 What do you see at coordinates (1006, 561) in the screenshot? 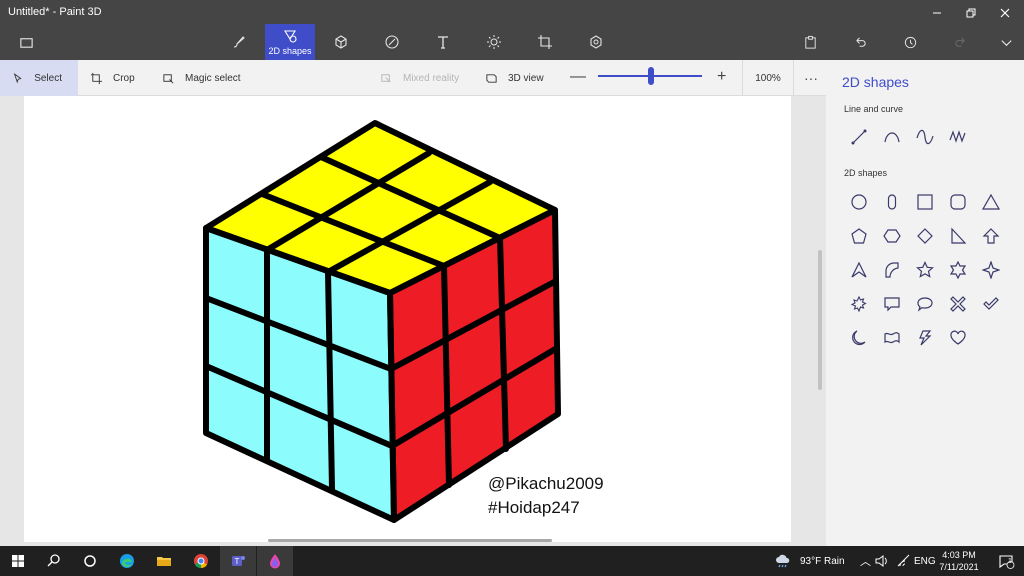
I see `notifications-button: 1` at bounding box center [1006, 561].